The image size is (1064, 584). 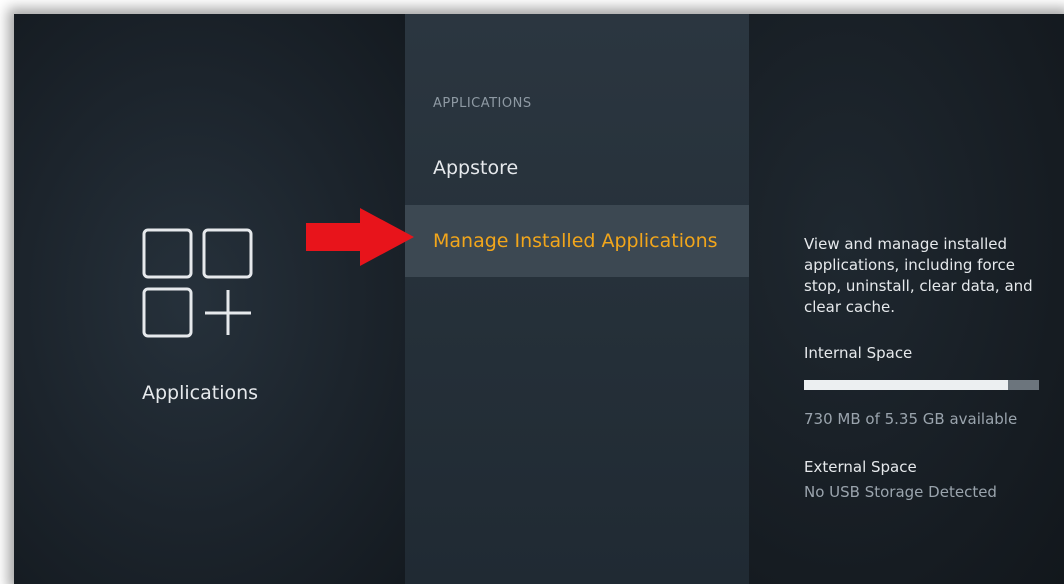 I want to click on external-space-value: No USB Storage Detected, so click(x=900, y=492).